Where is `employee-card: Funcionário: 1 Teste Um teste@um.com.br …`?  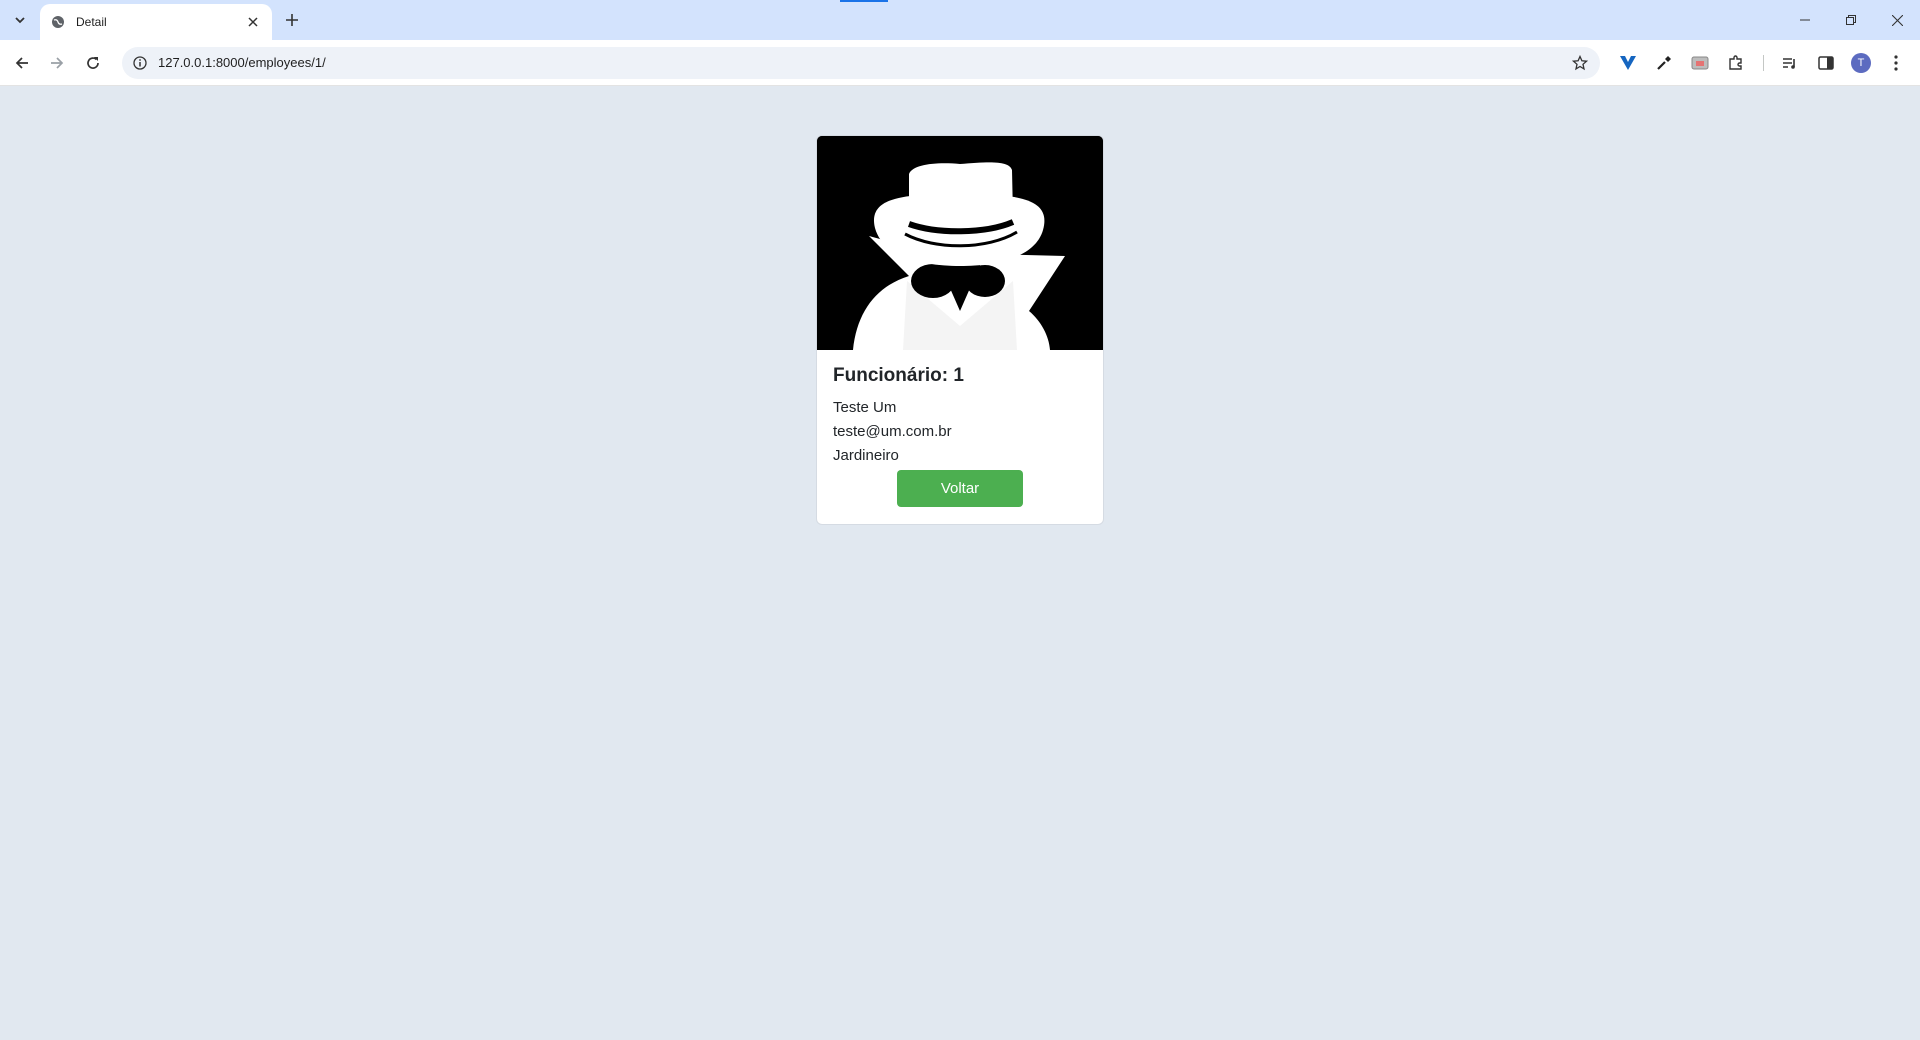 employee-card: Funcionário: 1 Teste Um teste@um.com.br … is located at coordinates (960, 330).